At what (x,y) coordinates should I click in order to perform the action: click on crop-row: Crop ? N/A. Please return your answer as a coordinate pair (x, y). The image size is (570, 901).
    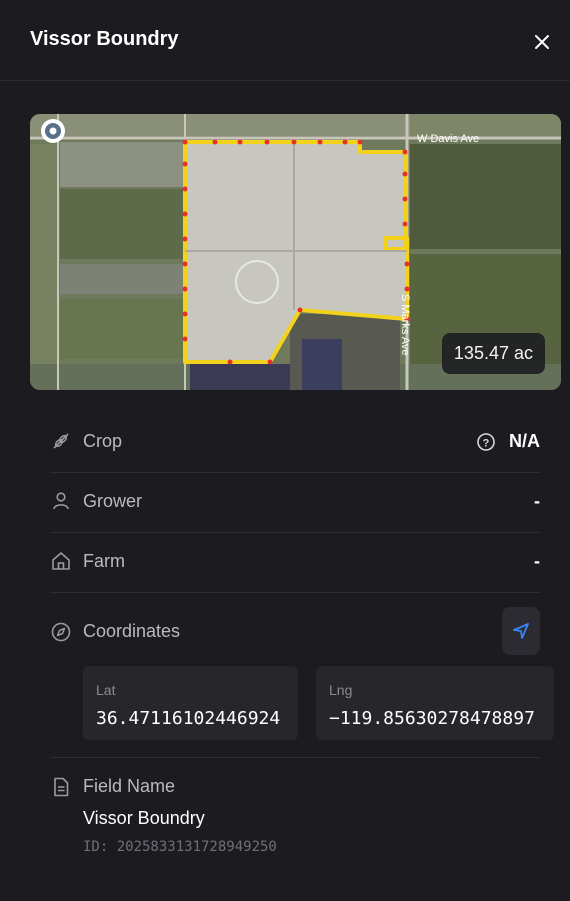
    Looking at the image, I should click on (295, 442).